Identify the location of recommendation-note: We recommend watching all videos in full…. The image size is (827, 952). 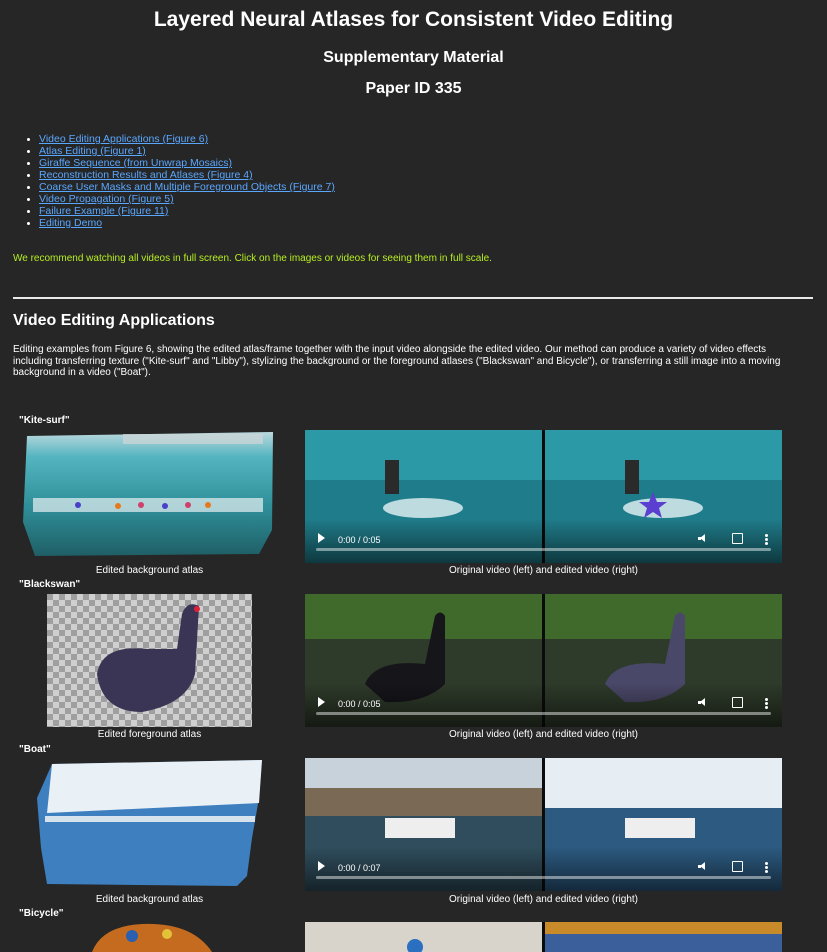
(252, 258).